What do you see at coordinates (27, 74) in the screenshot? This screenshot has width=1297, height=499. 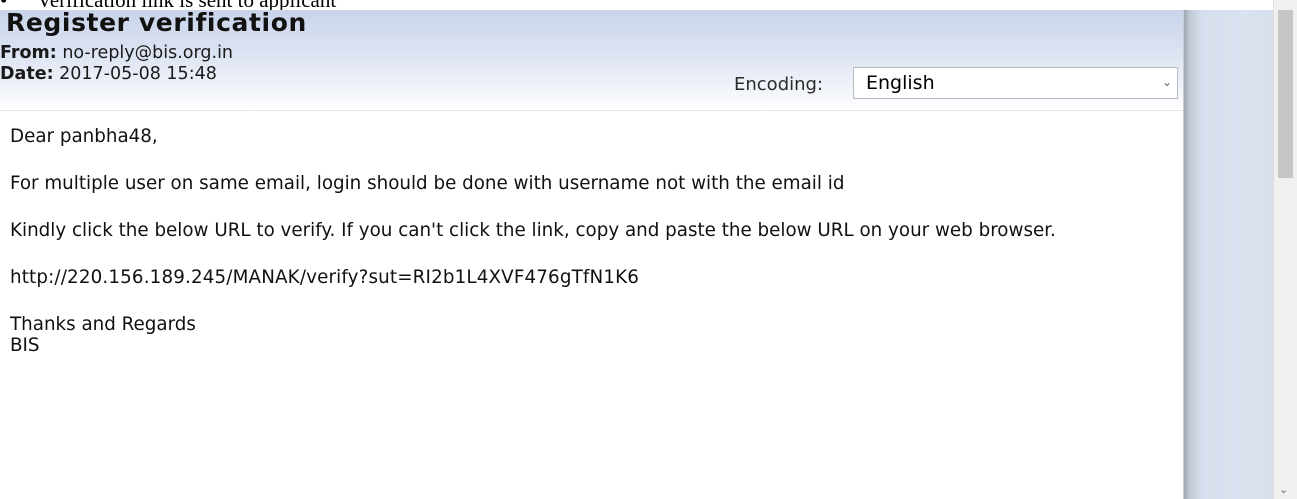 I see `date-label: Date:` at bounding box center [27, 74].